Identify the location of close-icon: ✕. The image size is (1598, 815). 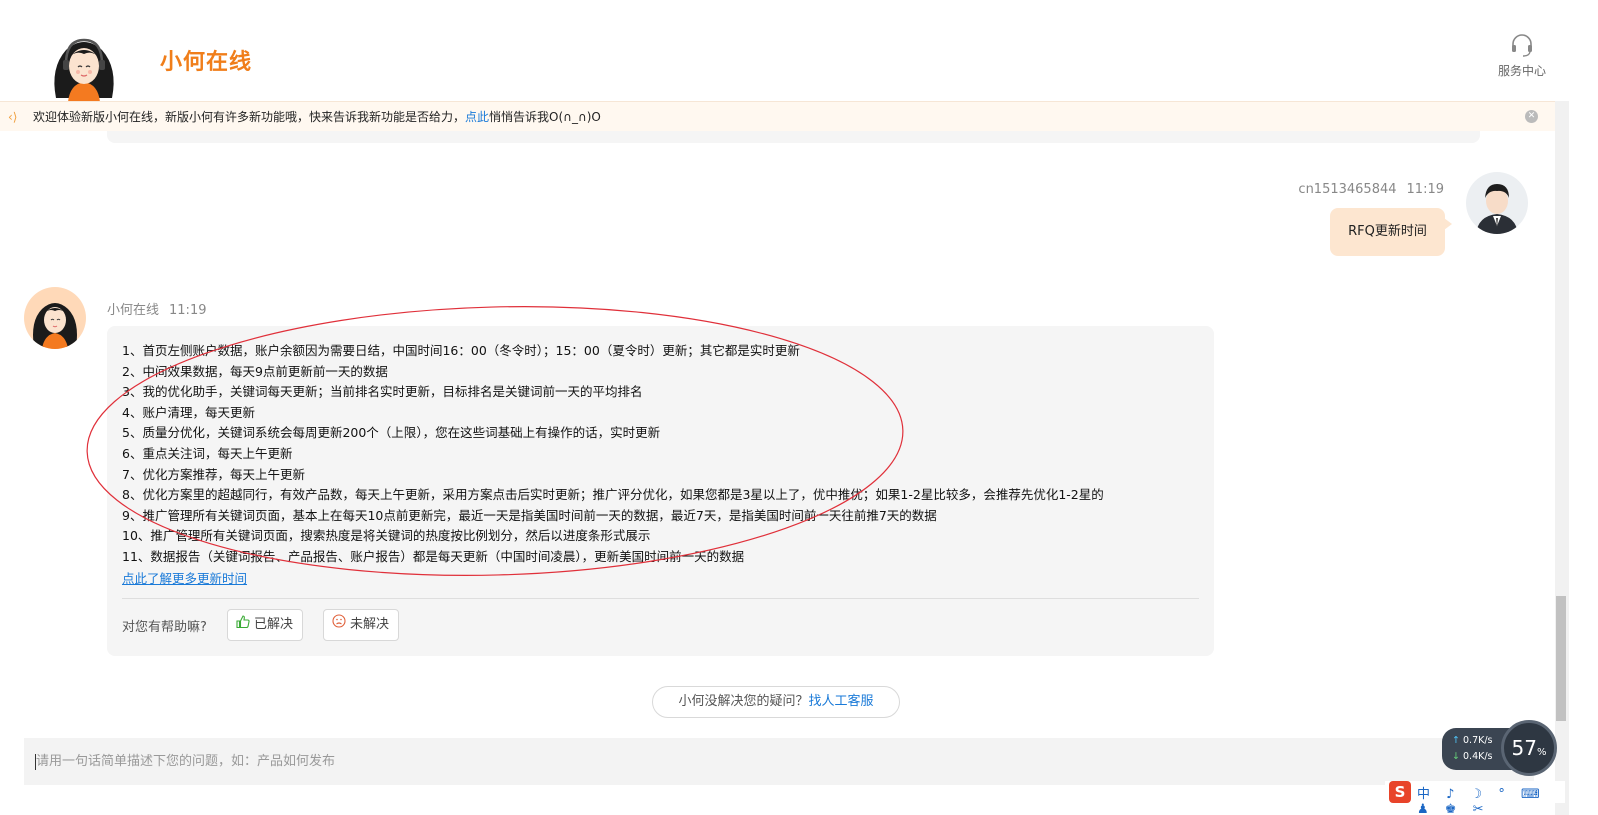
(1531, 116).